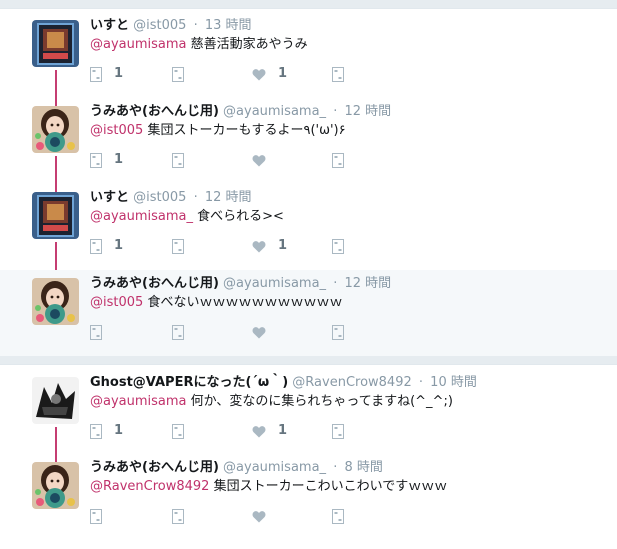 This screenshot has height=549, width=617. I want to click on display-name: Ghost@VAPERになった(´ω｀), so click(189, 382).